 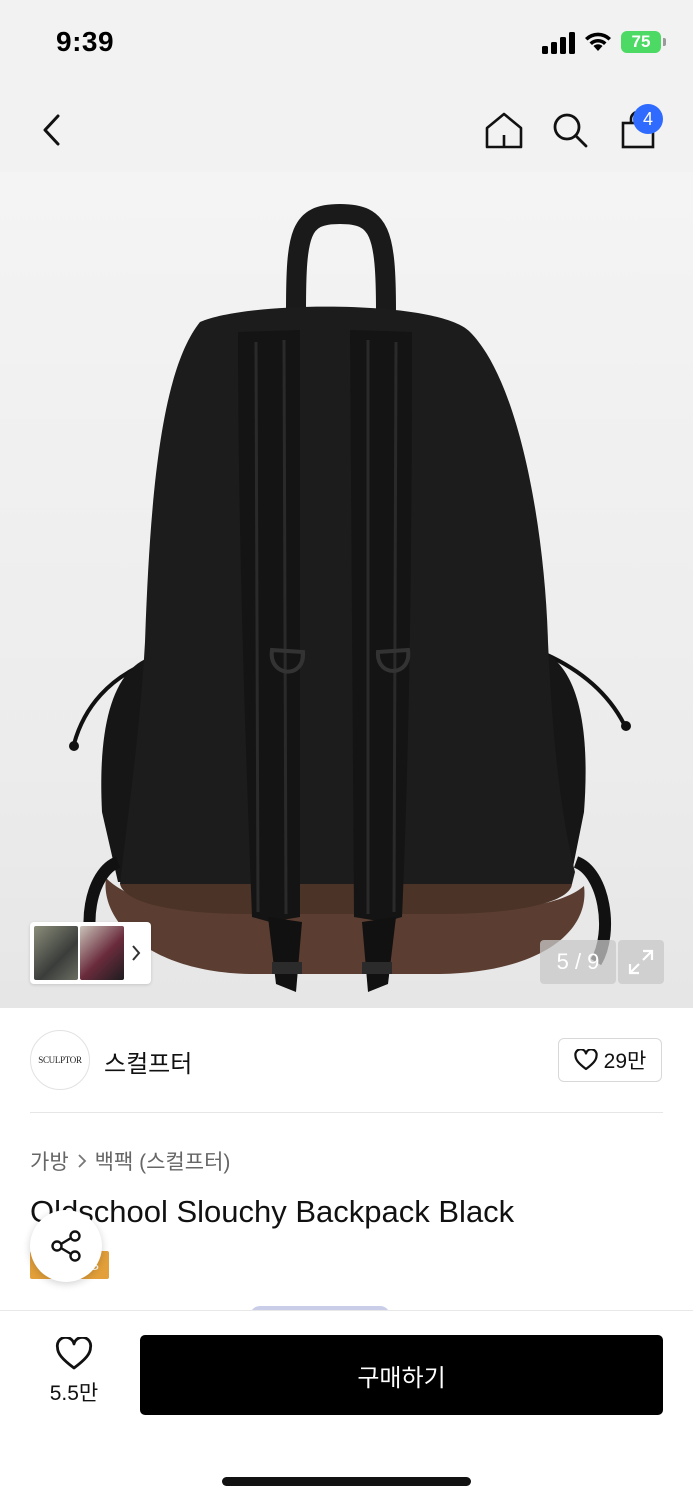 I want to click on battery-cap, so click(x=664, y=42).